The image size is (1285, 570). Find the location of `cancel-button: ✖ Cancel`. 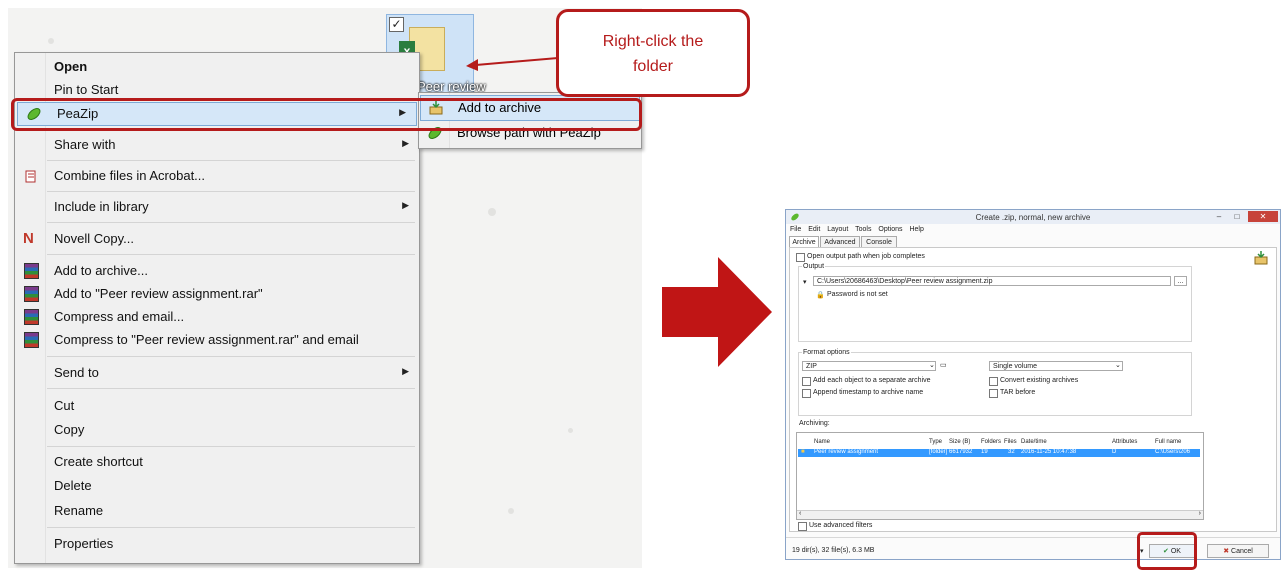

cancel-button: ✖ Cancel is located at coordinates (1238, 551).